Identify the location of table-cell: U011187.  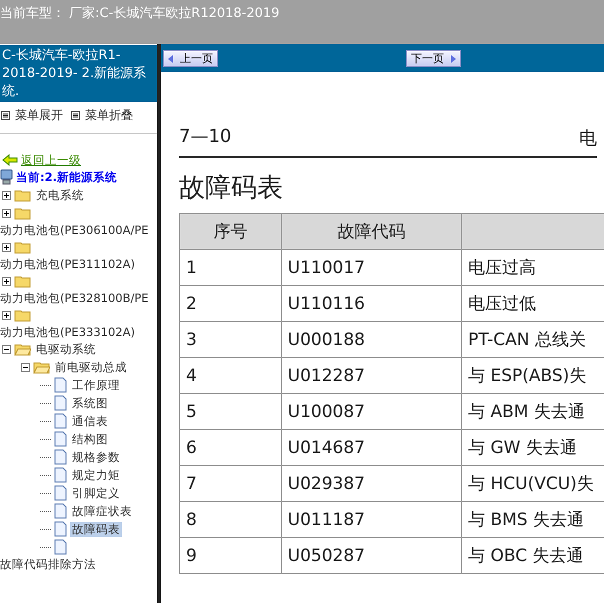
(371, 520).